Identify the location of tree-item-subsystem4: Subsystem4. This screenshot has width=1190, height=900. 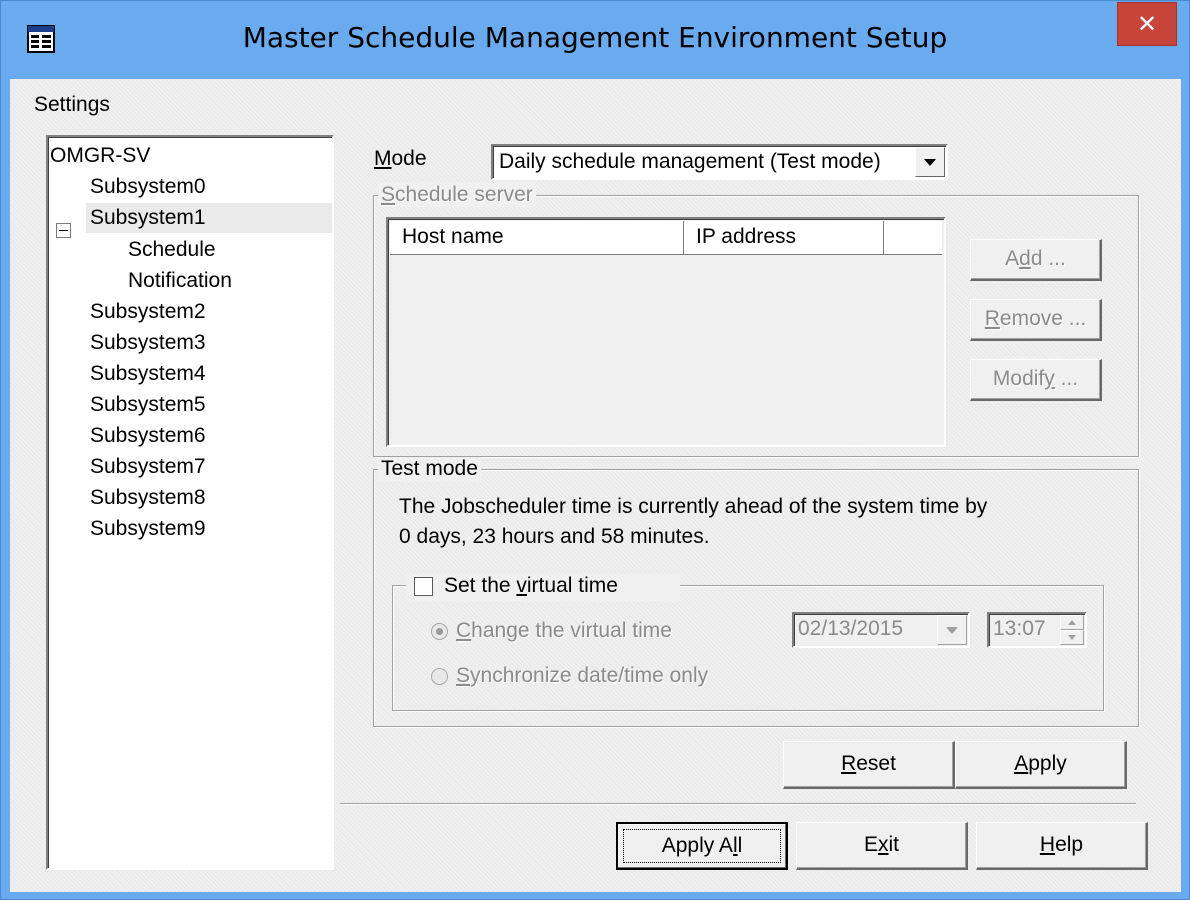
(148, 374).